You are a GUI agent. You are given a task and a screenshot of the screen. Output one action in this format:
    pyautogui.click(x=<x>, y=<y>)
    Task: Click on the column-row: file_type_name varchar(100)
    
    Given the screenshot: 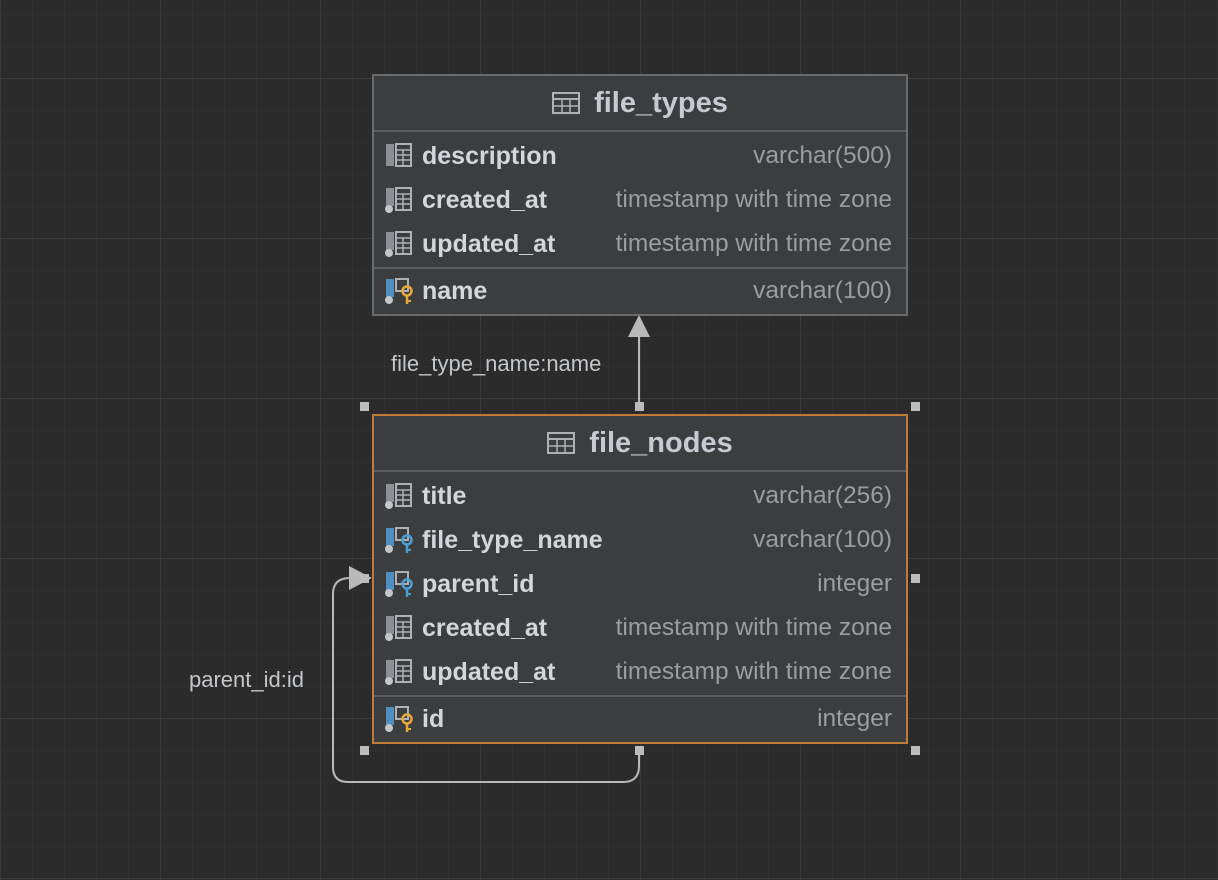 What is the action you would take?
    pyautogui.click(x=640, y=540)
    